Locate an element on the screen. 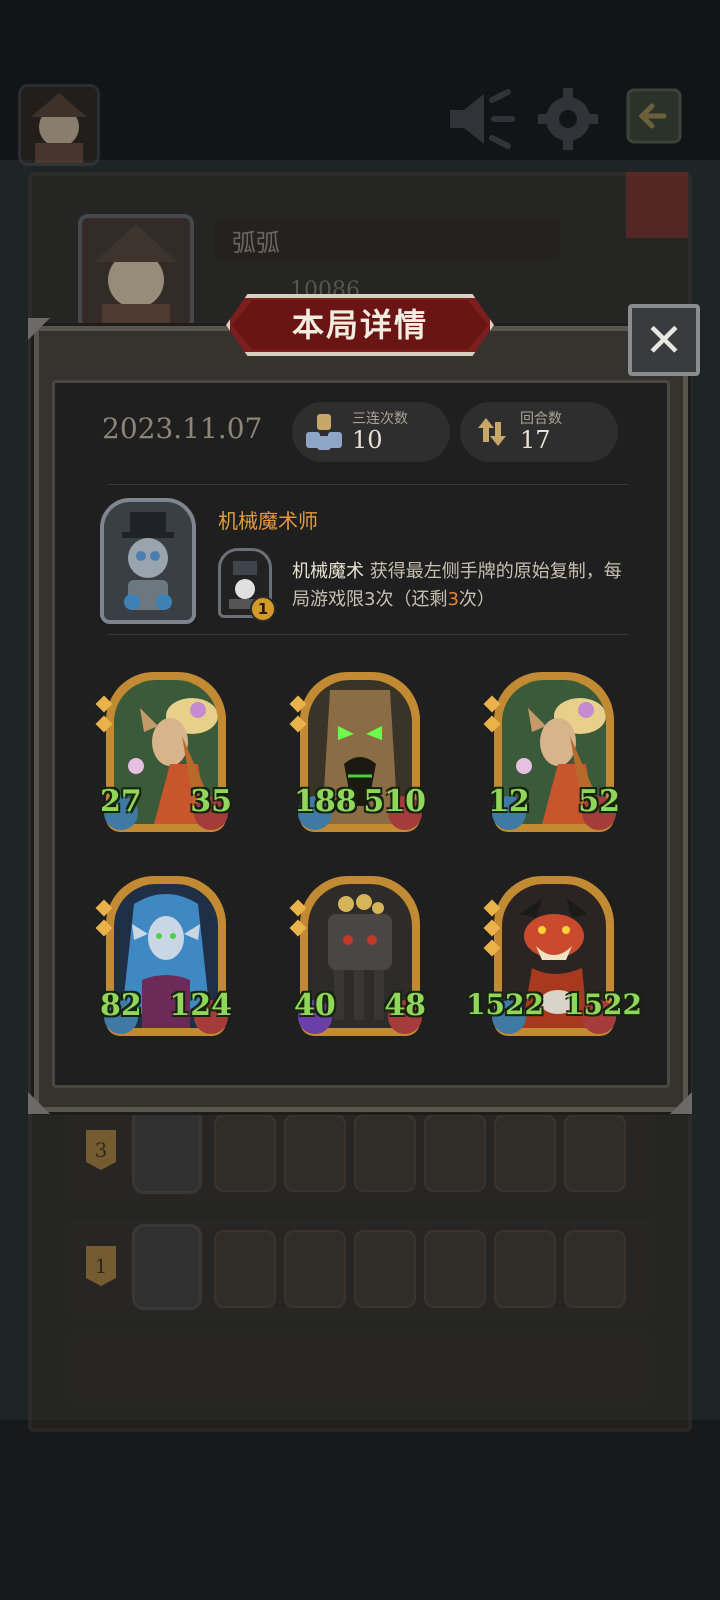  profile-avatar is located at coordinates (136, 272).